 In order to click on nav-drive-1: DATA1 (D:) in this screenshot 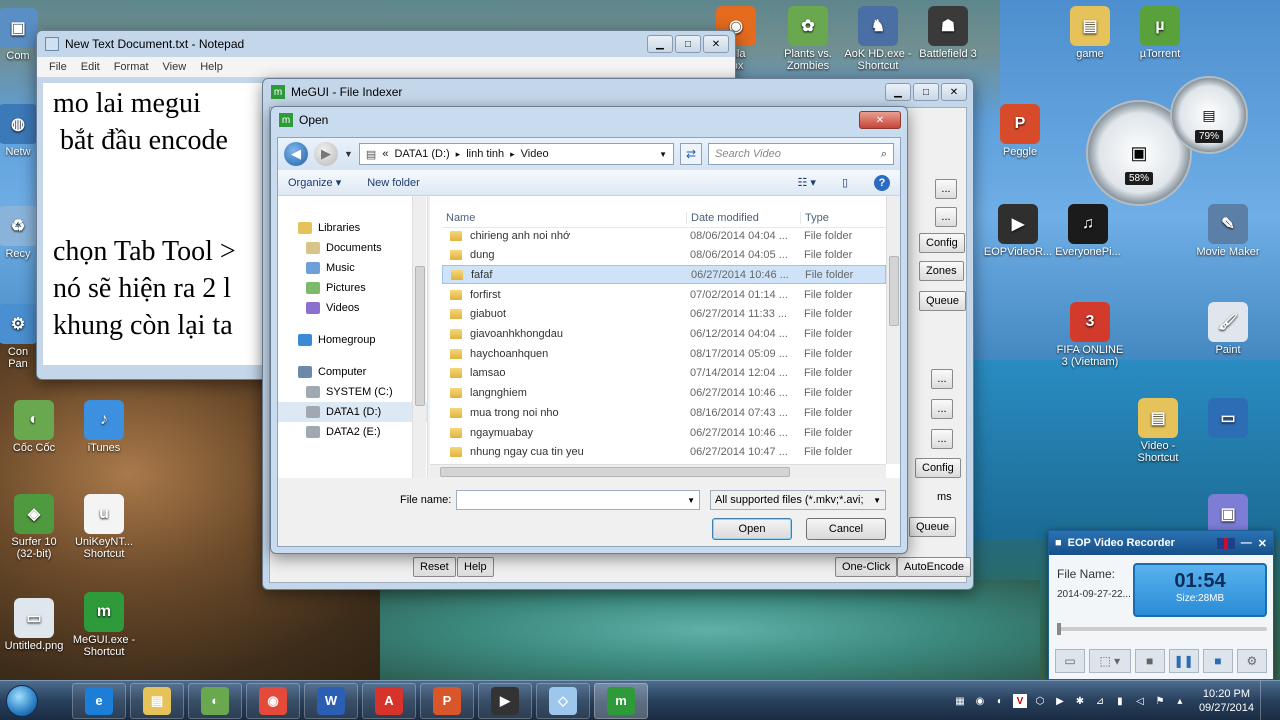, I will do `click(352, 412)`.